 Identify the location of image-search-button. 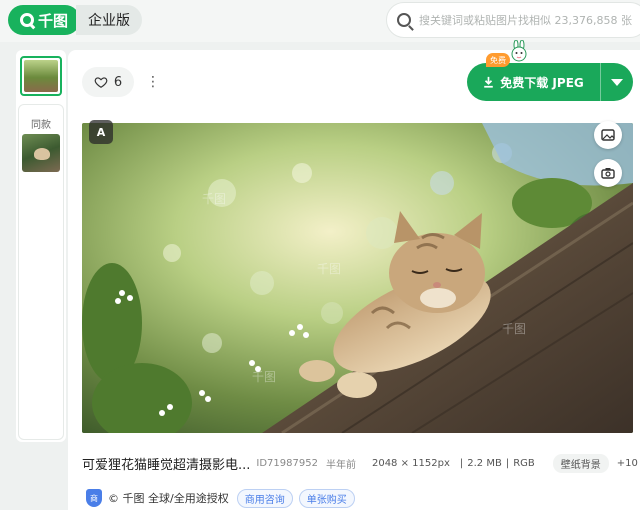
(608, 135).